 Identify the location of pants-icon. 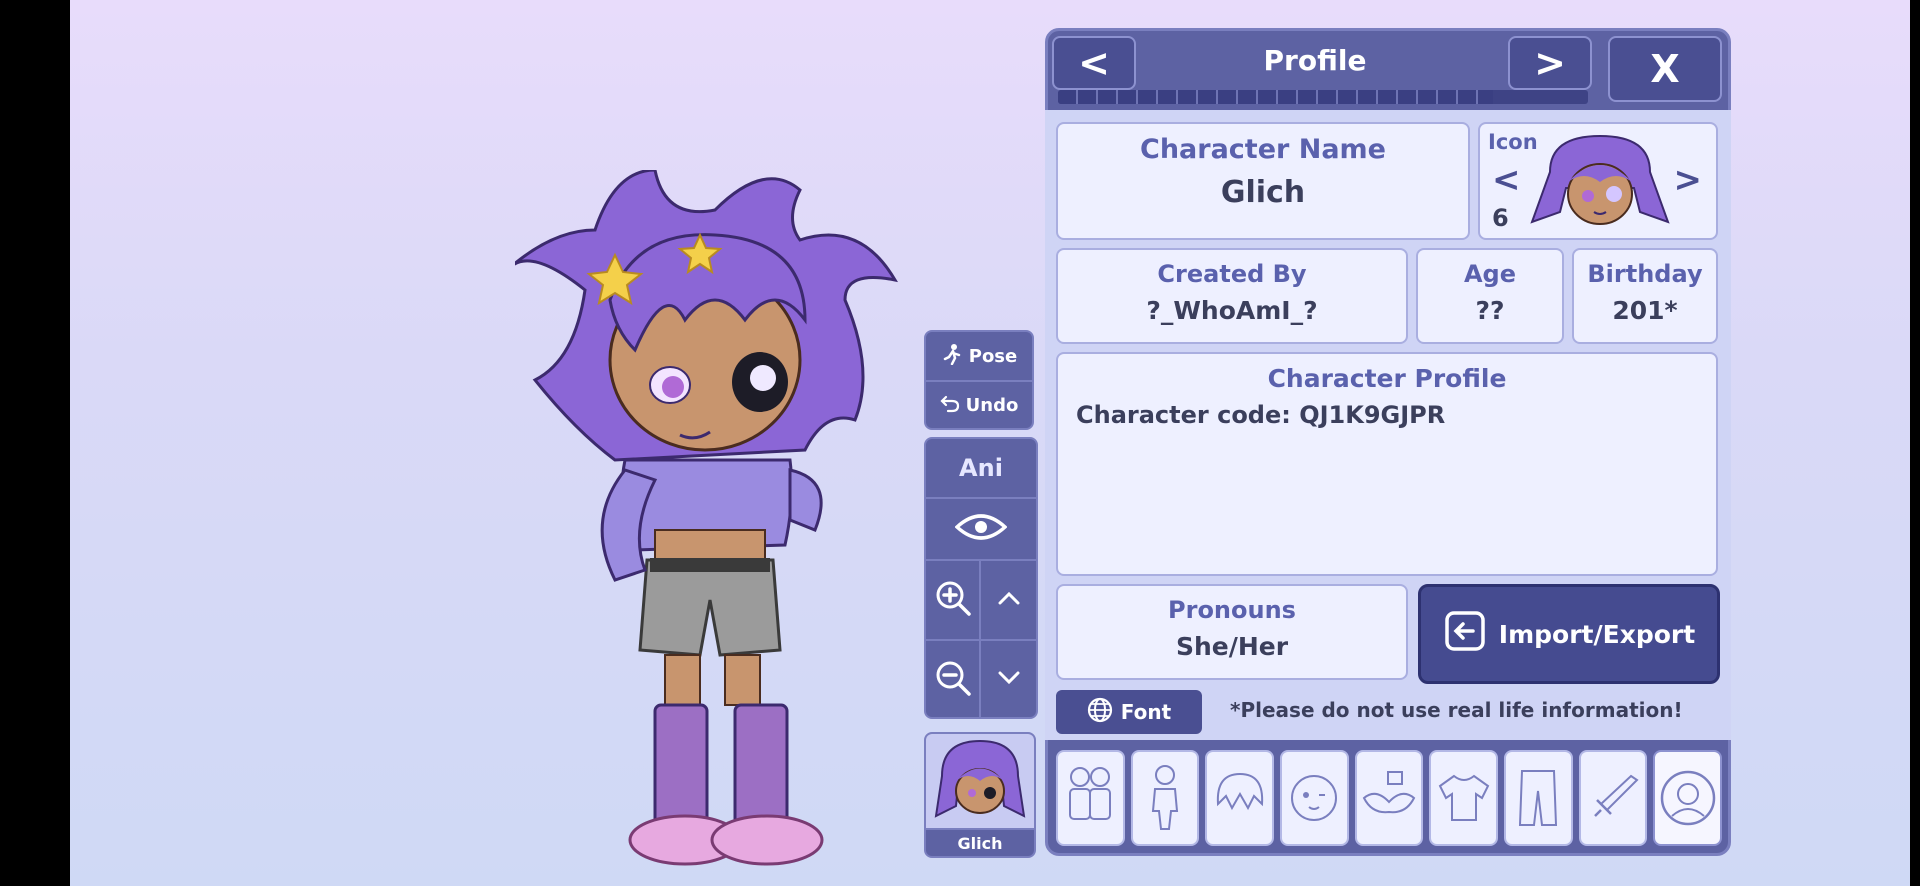
(1538, 798).